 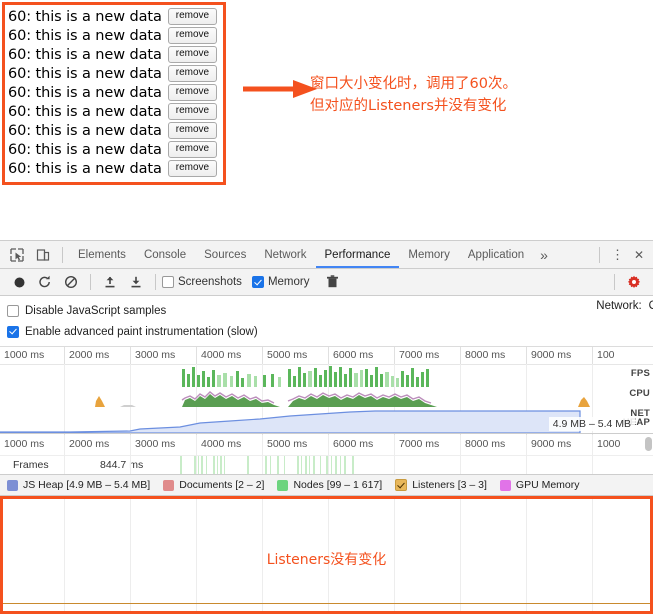 I want to click on frames-tick: 3000 ms, so click(x=163, y=444).